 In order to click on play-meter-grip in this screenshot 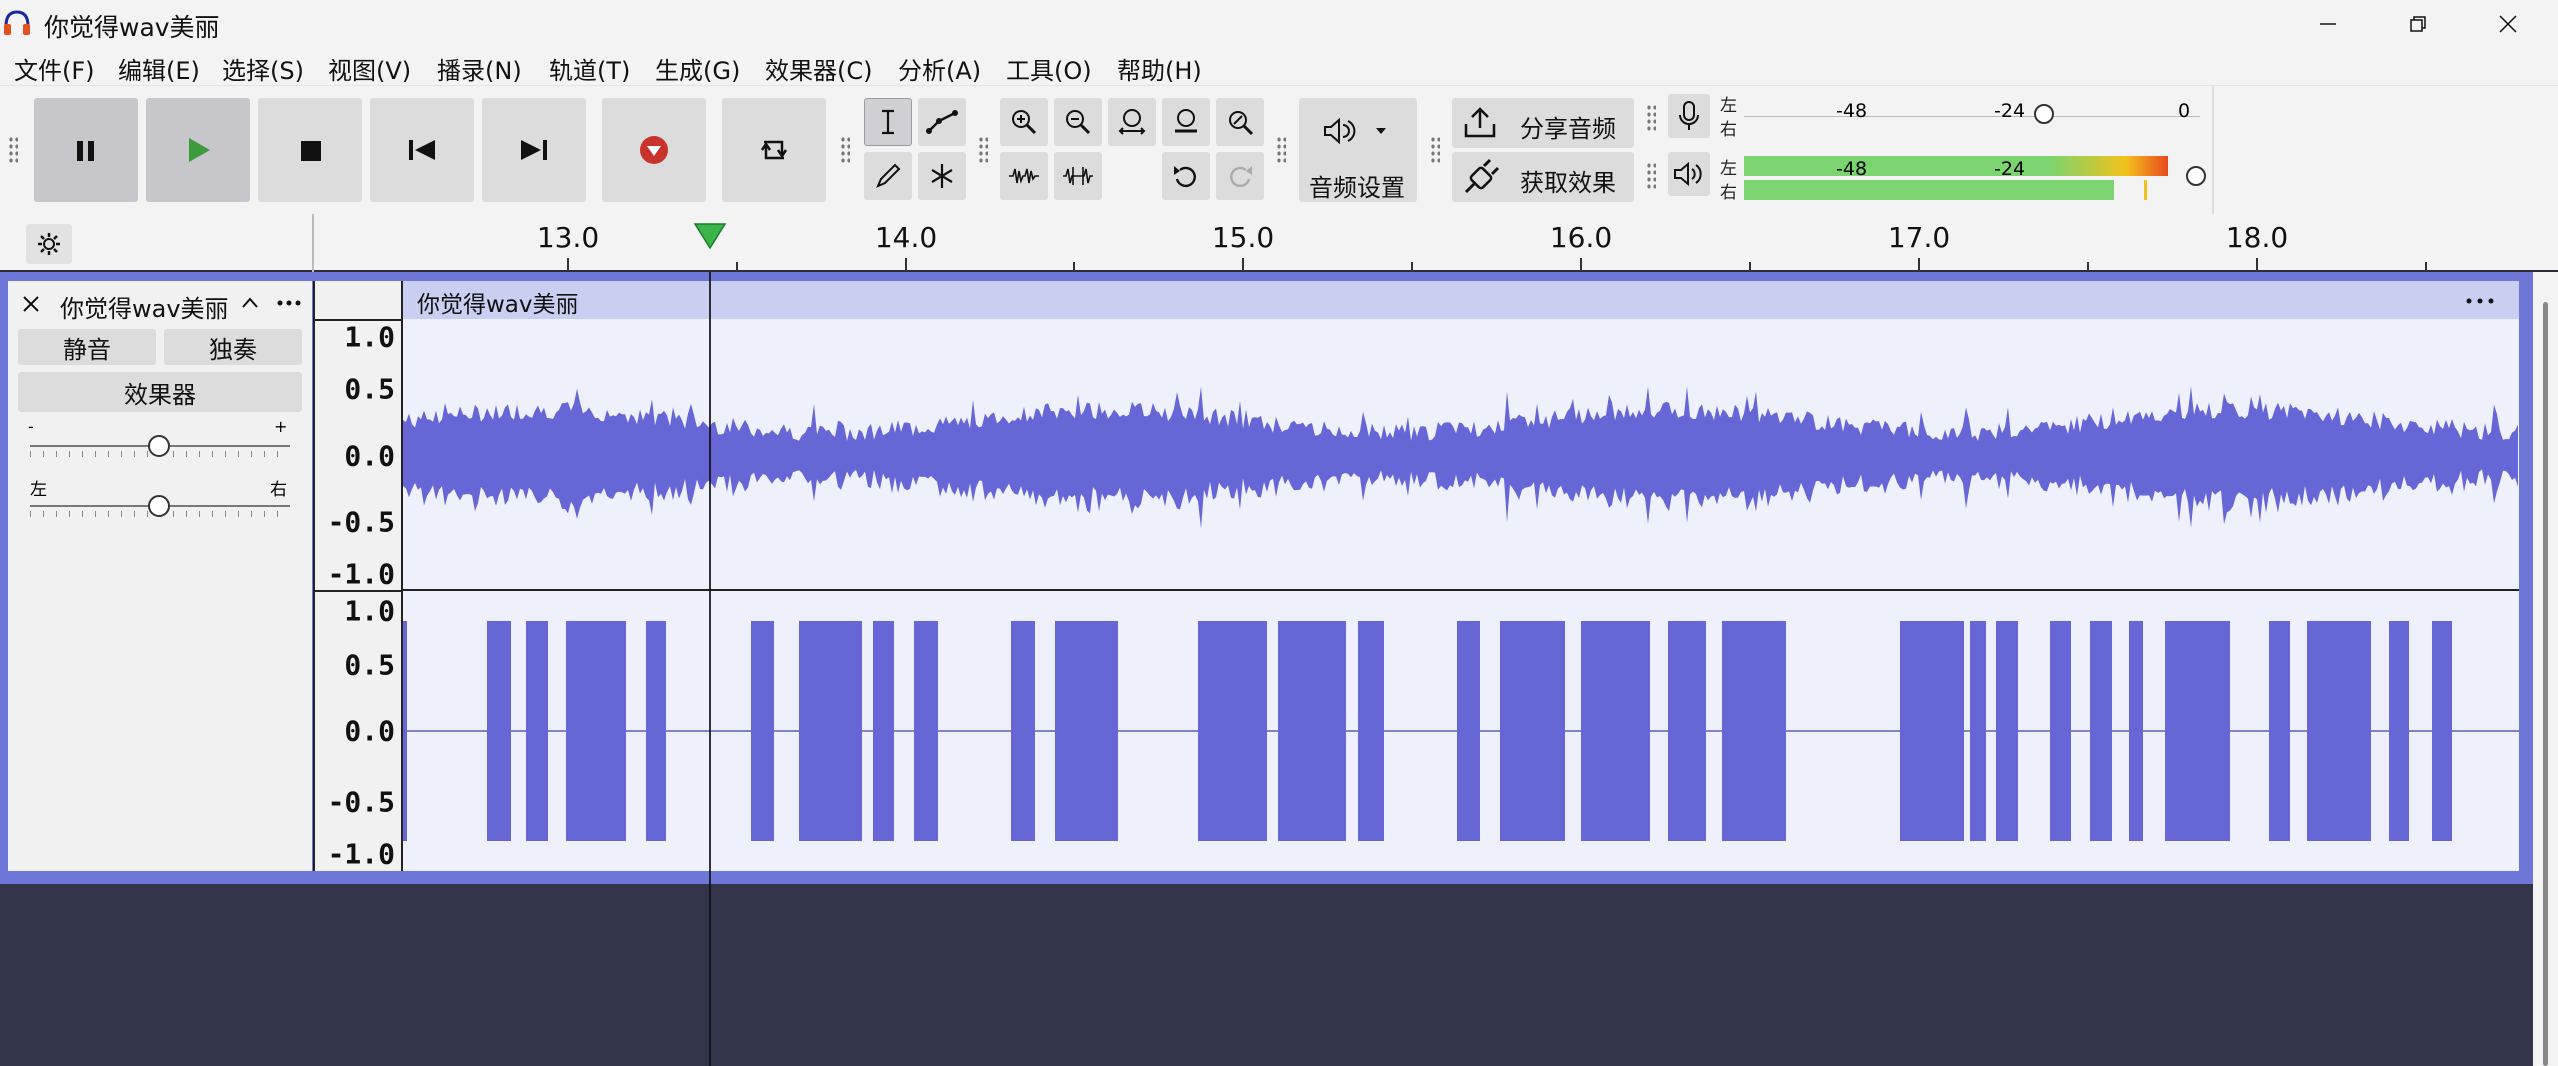, I will do `click(1651, 176)`.